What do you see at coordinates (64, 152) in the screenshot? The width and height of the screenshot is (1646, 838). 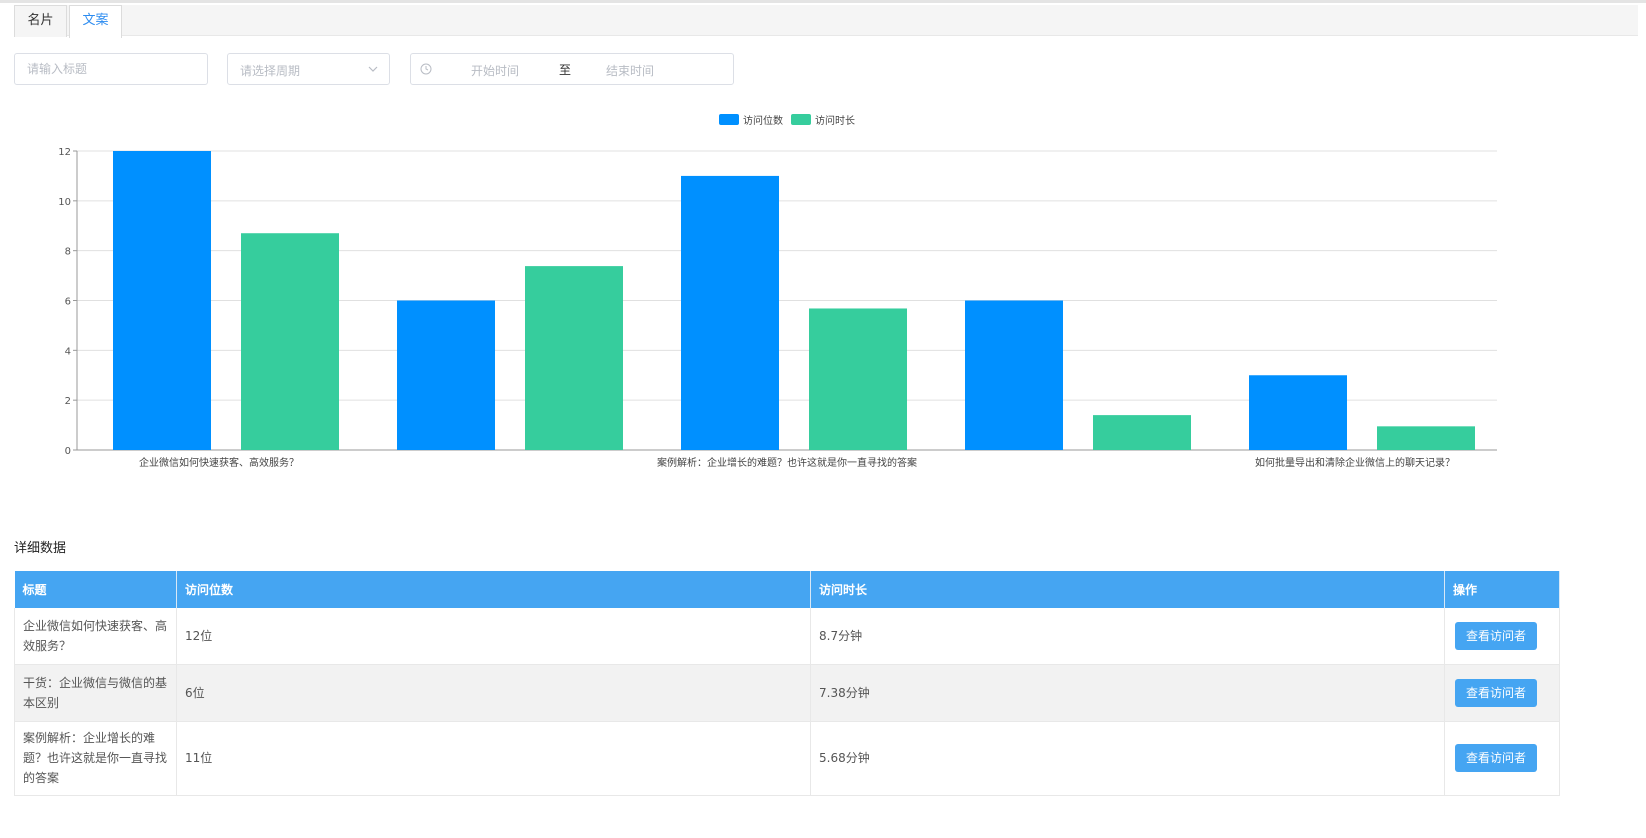 I see `y-tick-label: 12` at bounding box center [64, 152].